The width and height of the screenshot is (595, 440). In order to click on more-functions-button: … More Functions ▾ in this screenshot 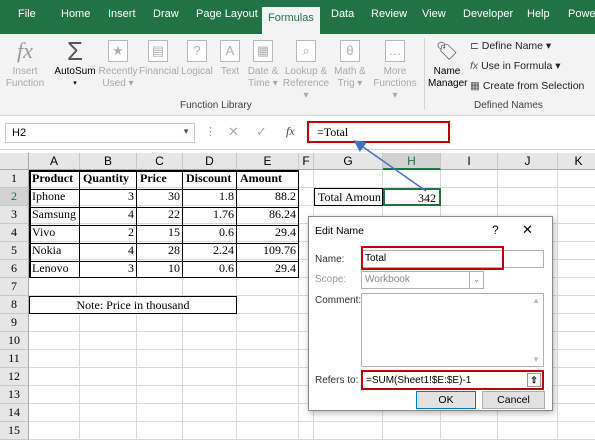, I will do `click(395, 69)`.